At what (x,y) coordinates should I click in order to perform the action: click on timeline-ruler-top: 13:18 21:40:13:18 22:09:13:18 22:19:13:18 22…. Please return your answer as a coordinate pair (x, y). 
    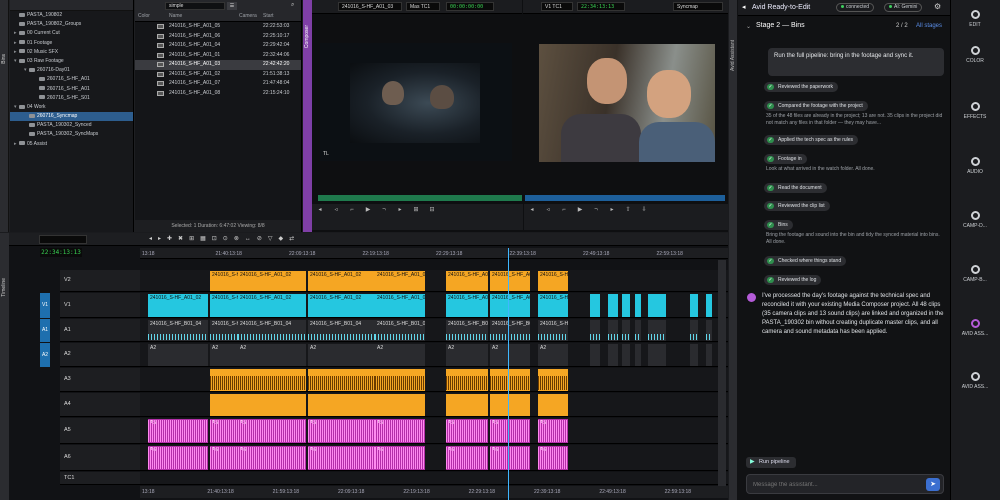
    Looking at the image, I should click on (434, 253).